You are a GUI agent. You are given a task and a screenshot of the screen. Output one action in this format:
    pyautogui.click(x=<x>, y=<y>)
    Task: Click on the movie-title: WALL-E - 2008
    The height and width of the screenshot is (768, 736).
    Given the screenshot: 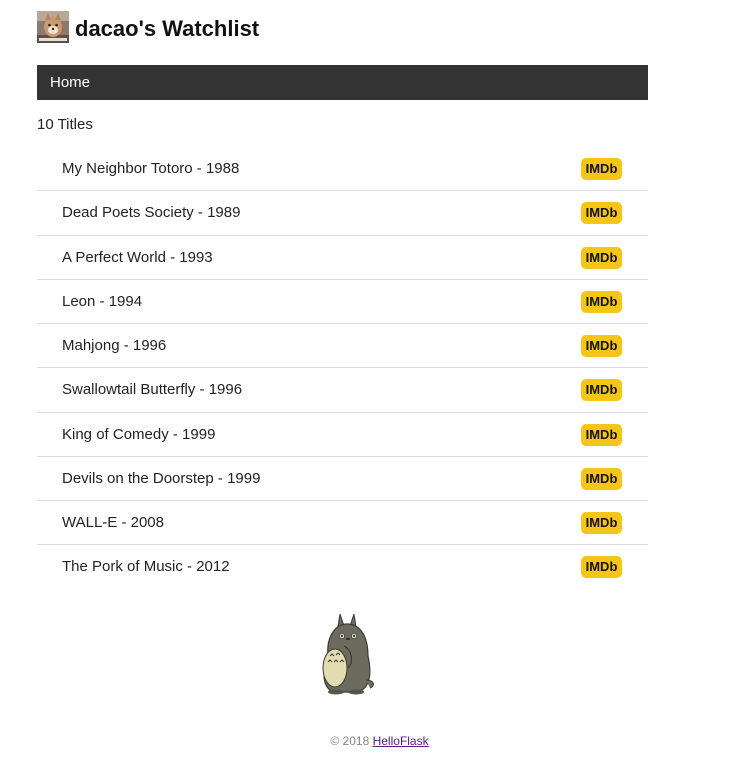 What is the action you would take?
    pyautogui.click(x=113, y=522)
    